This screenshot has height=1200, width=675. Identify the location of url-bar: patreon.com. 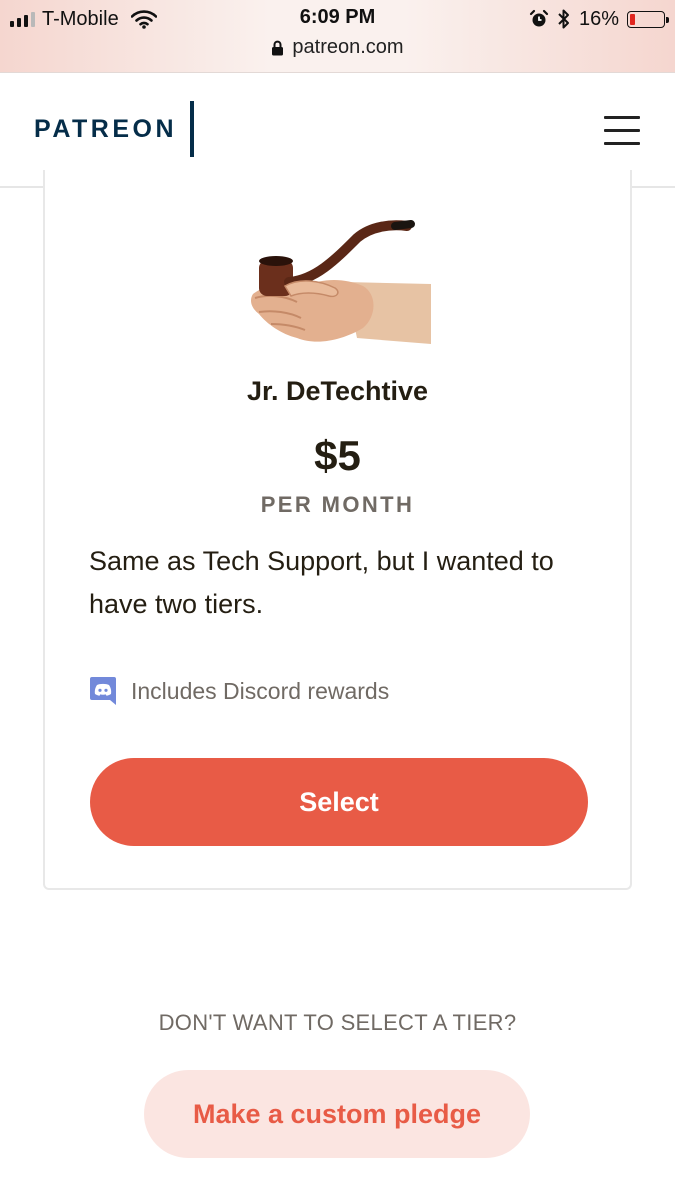
(337, 47).